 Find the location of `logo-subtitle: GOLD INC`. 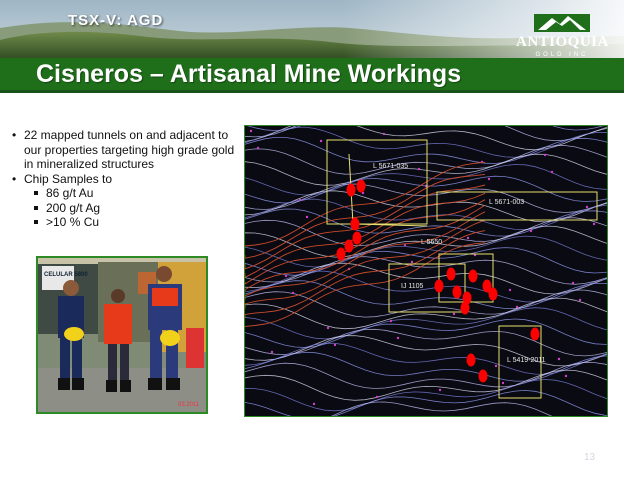

logo-subtitle: GOLD INC is located at coordinates (562, 55).